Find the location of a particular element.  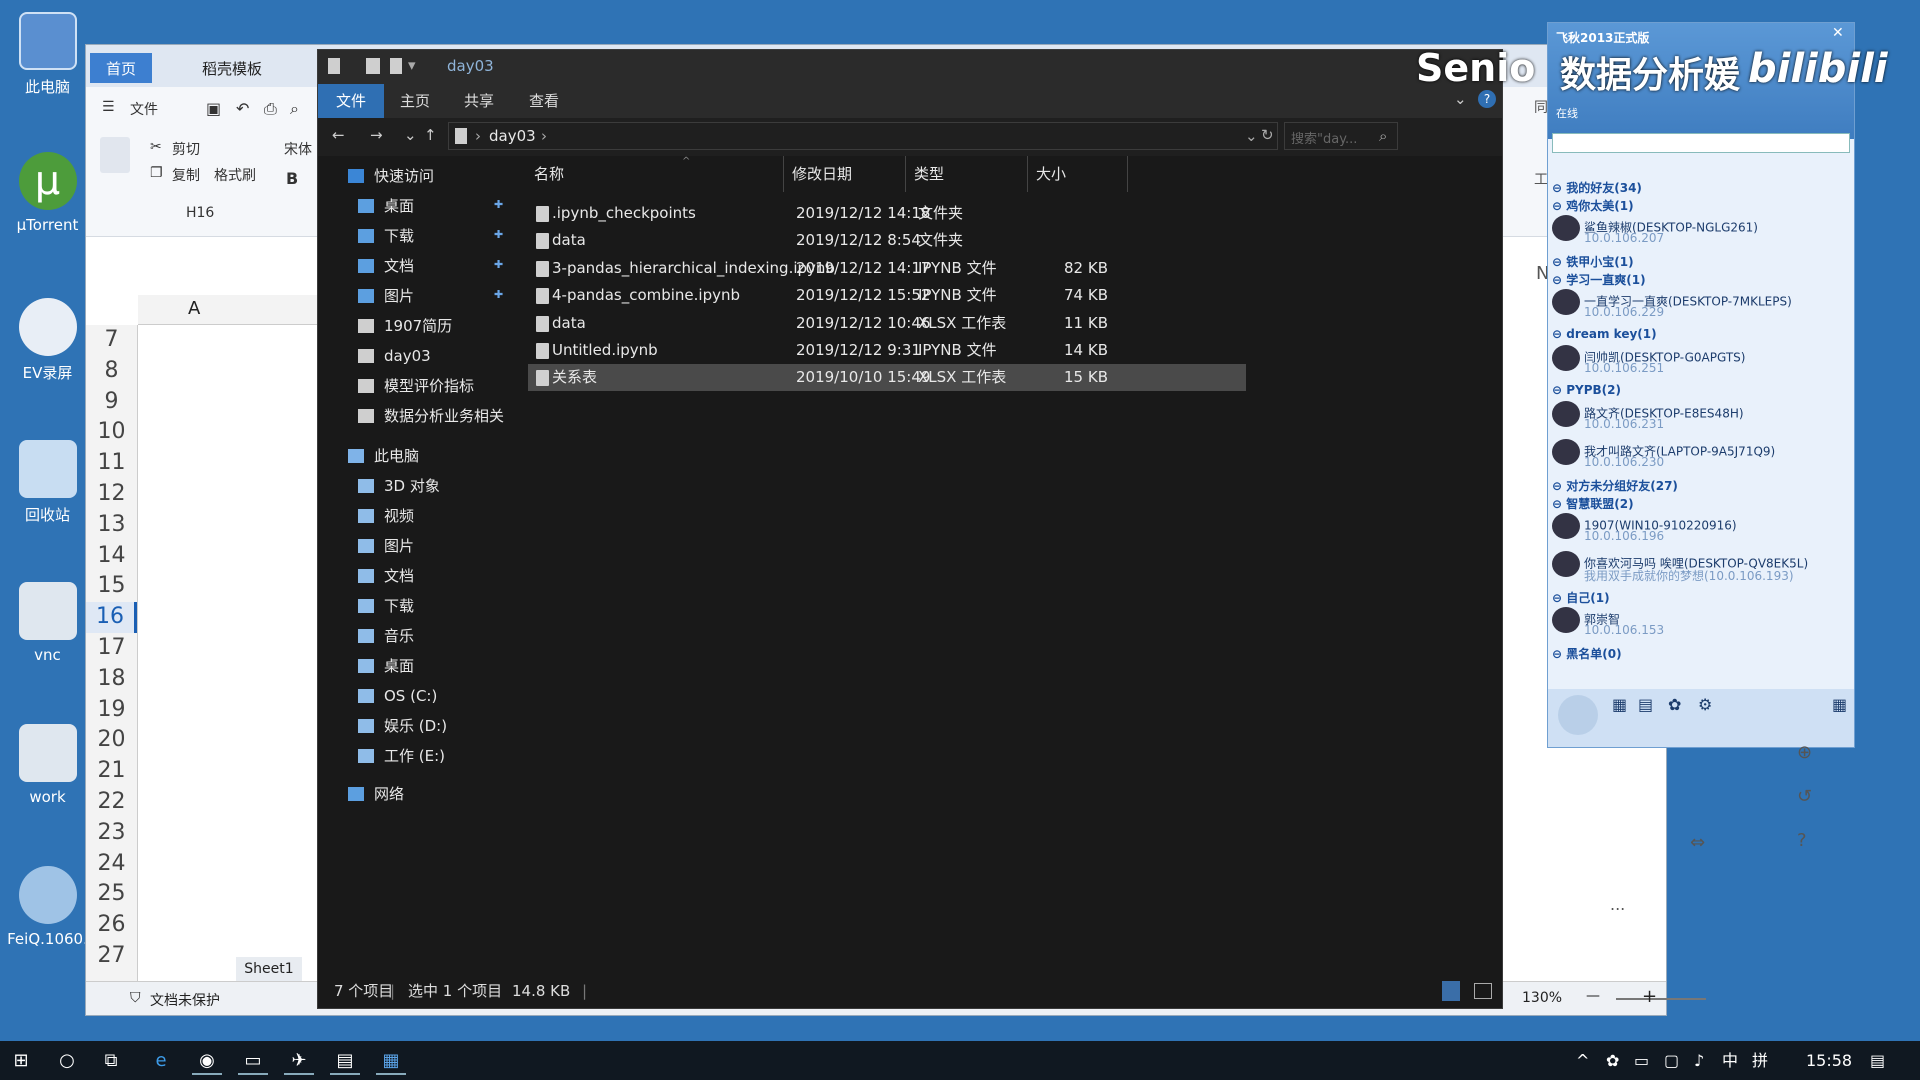

contact-group: ⊖ 我的好友(34) is located at coordinates (1597, 187).